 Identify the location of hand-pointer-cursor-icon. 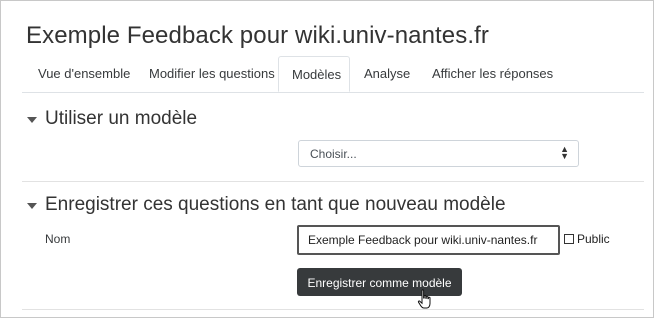
(424, 299).